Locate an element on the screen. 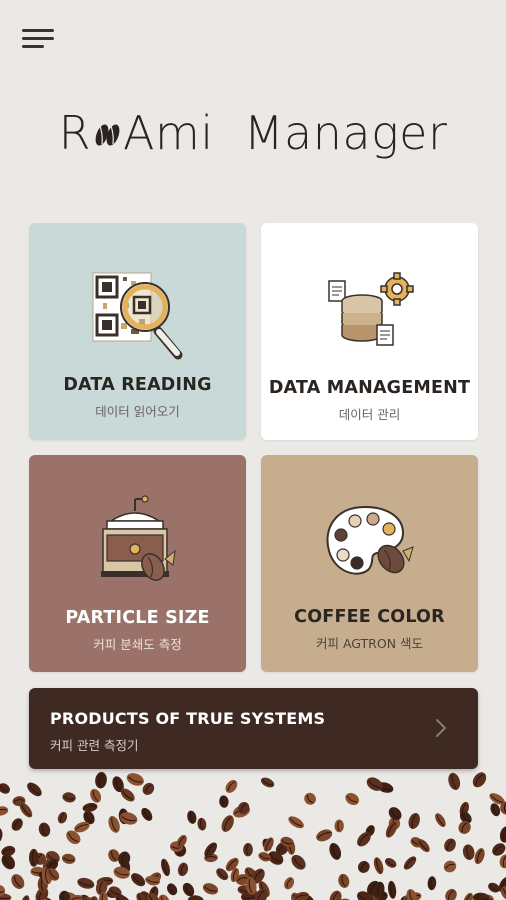  products-banner-subtitle: 커피 관련 측정기 is located at coordinates (94, 745).